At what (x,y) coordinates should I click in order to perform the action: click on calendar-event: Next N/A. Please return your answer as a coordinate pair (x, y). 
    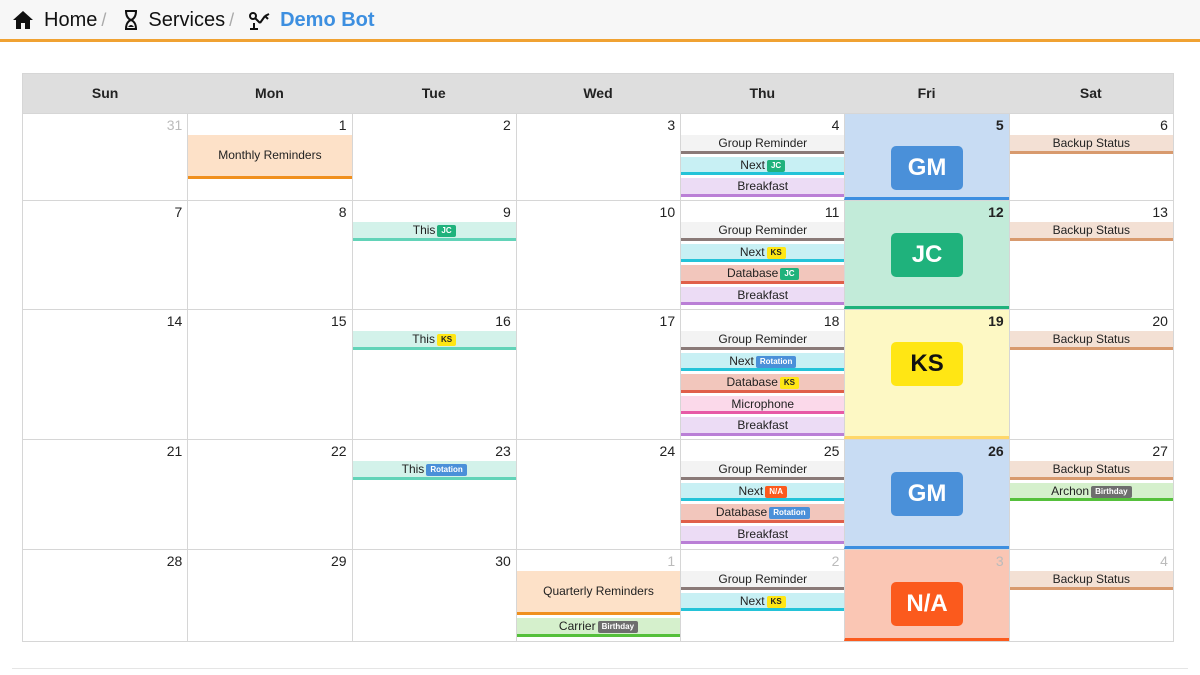
    Looking at the image, I should click on (763, 491).